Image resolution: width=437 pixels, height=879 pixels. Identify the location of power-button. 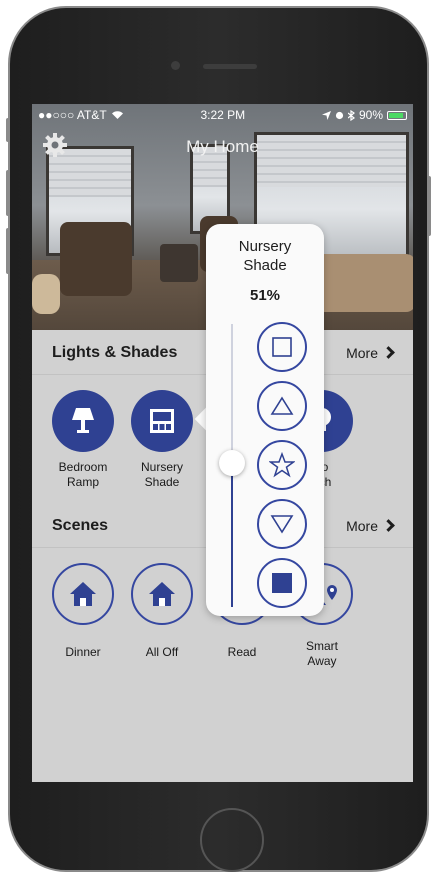
(429, 206).